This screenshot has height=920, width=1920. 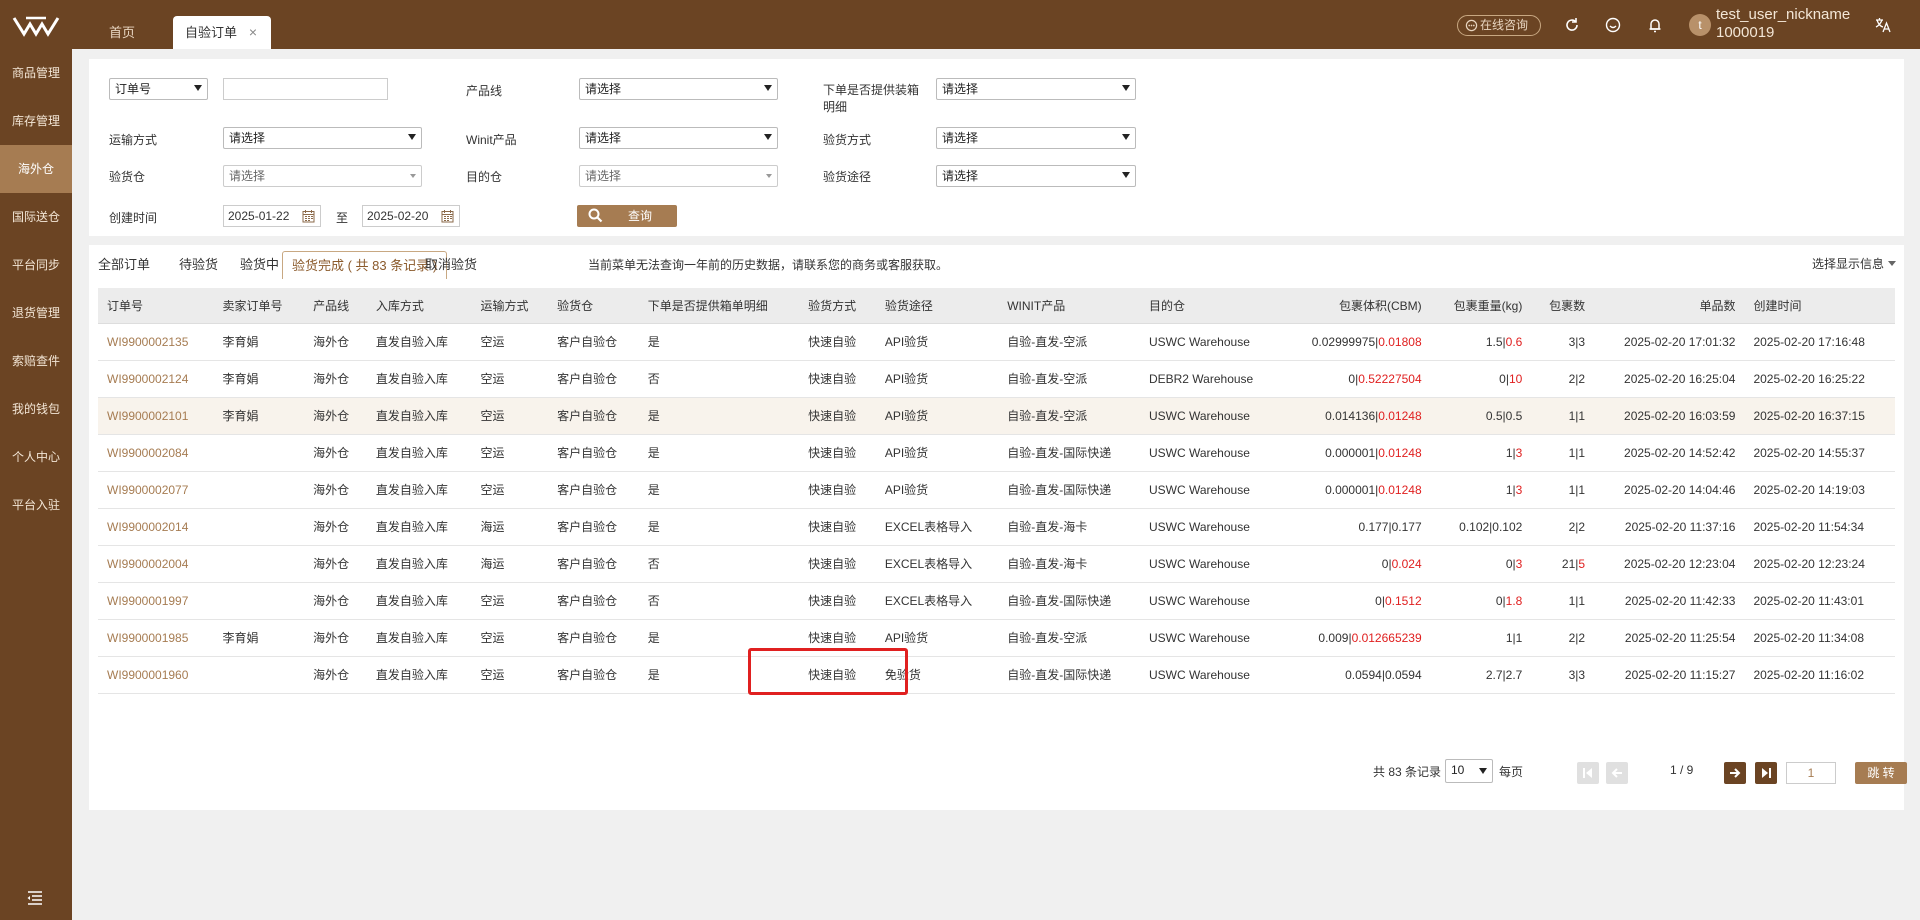 What do you see at coordinates (1766, 773) in the screenshot?
I see `last-page-button` at bounding box center [1766, 773].